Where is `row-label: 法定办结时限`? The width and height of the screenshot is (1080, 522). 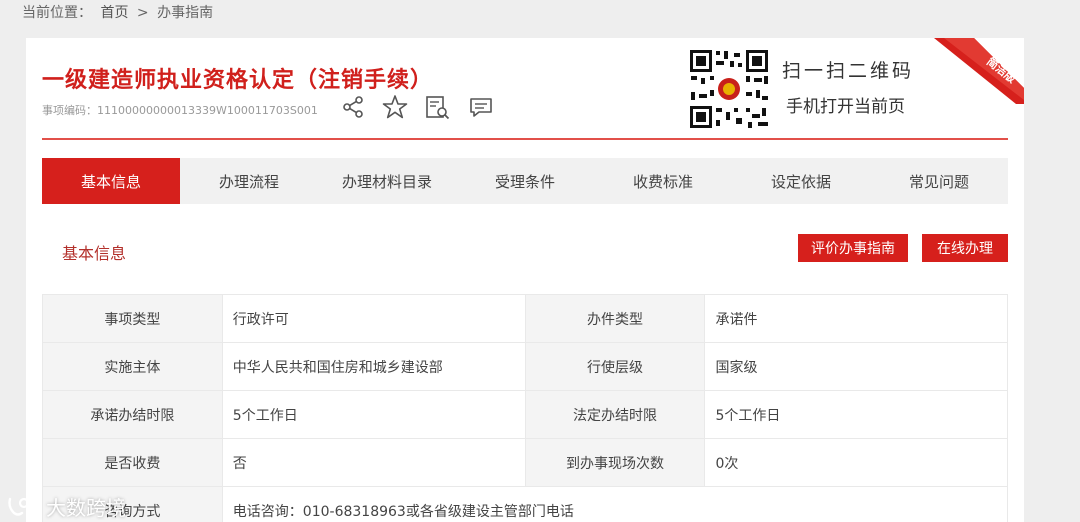 row-label: 法定办结时限 is located at coordinates (615, 414).